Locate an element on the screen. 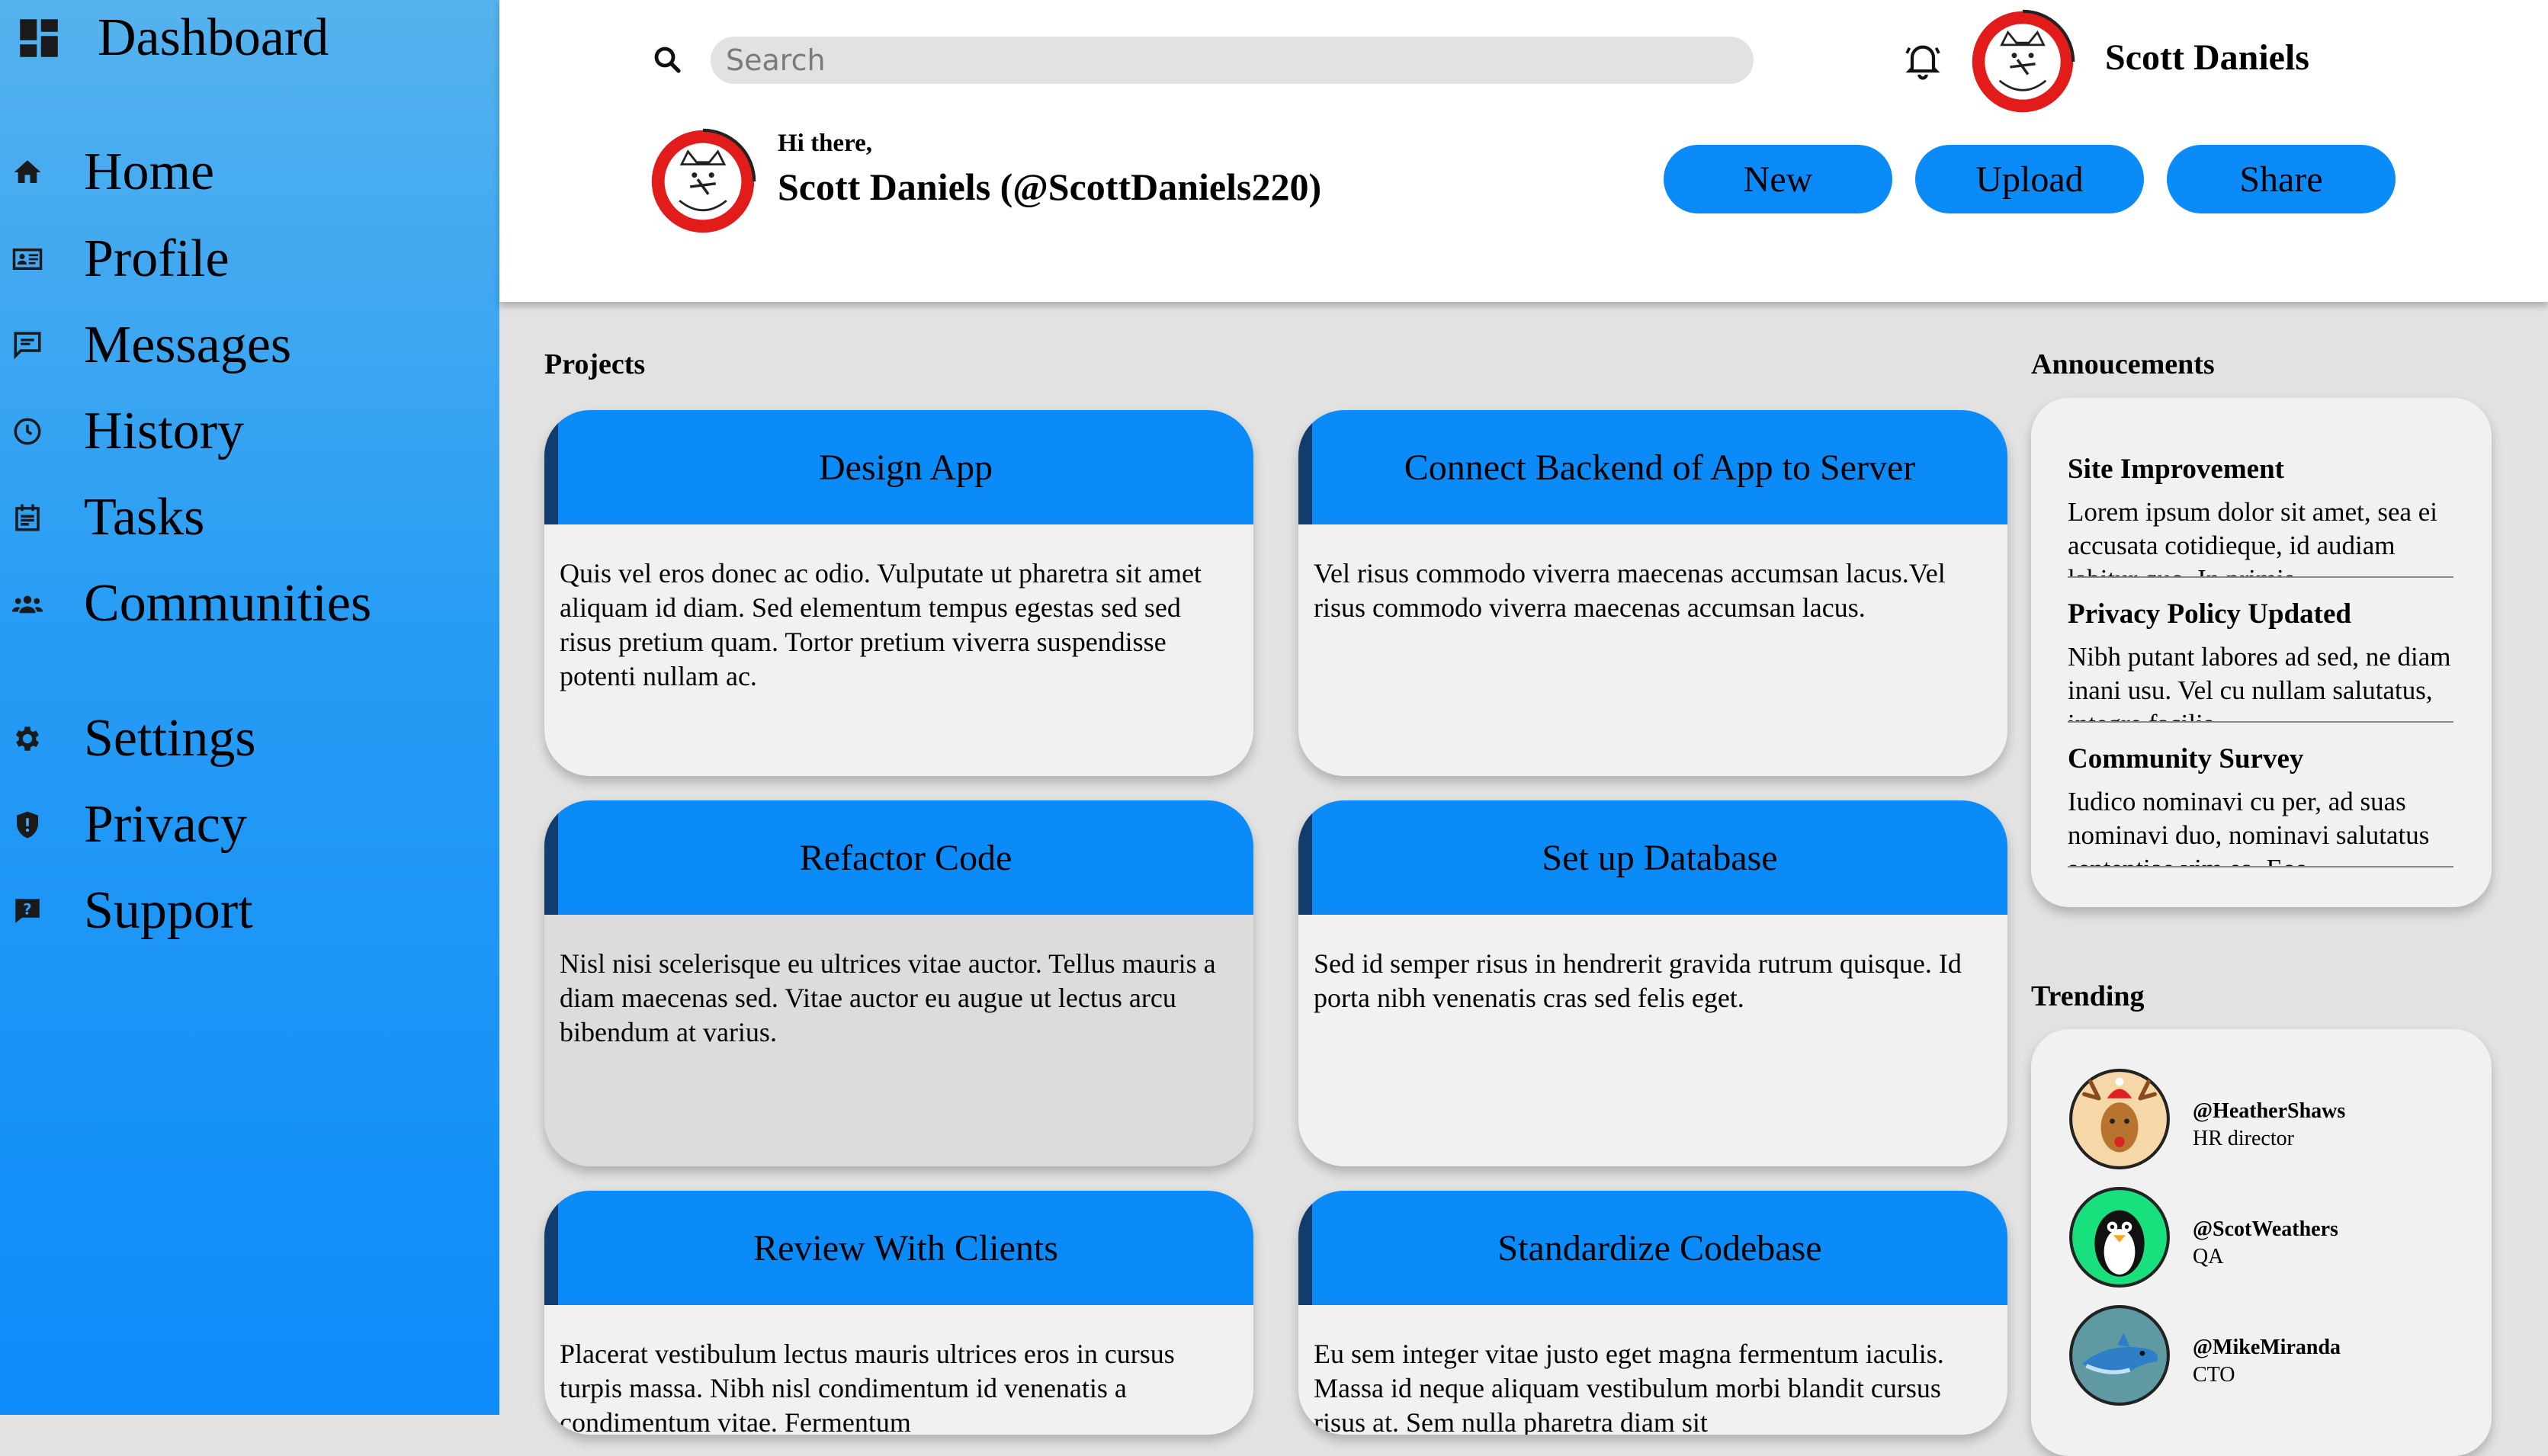  project-card-title: Refactor Code is located at coordinates (899, 857).